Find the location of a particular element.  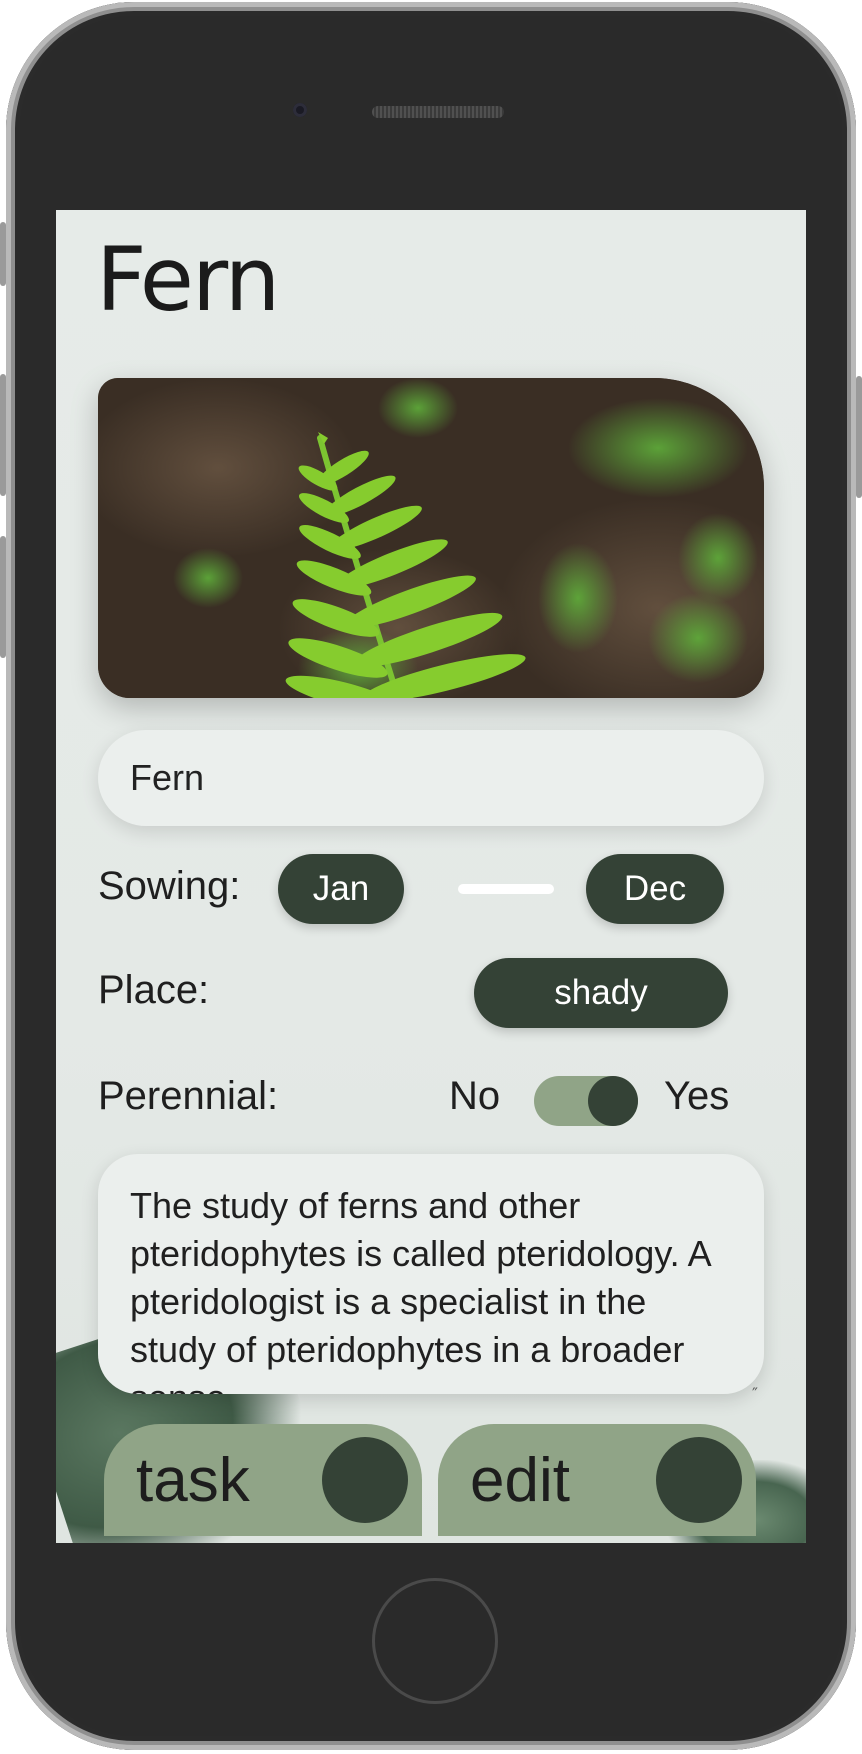

sowing-label: Sowing: is located at coordinates (169, 886).